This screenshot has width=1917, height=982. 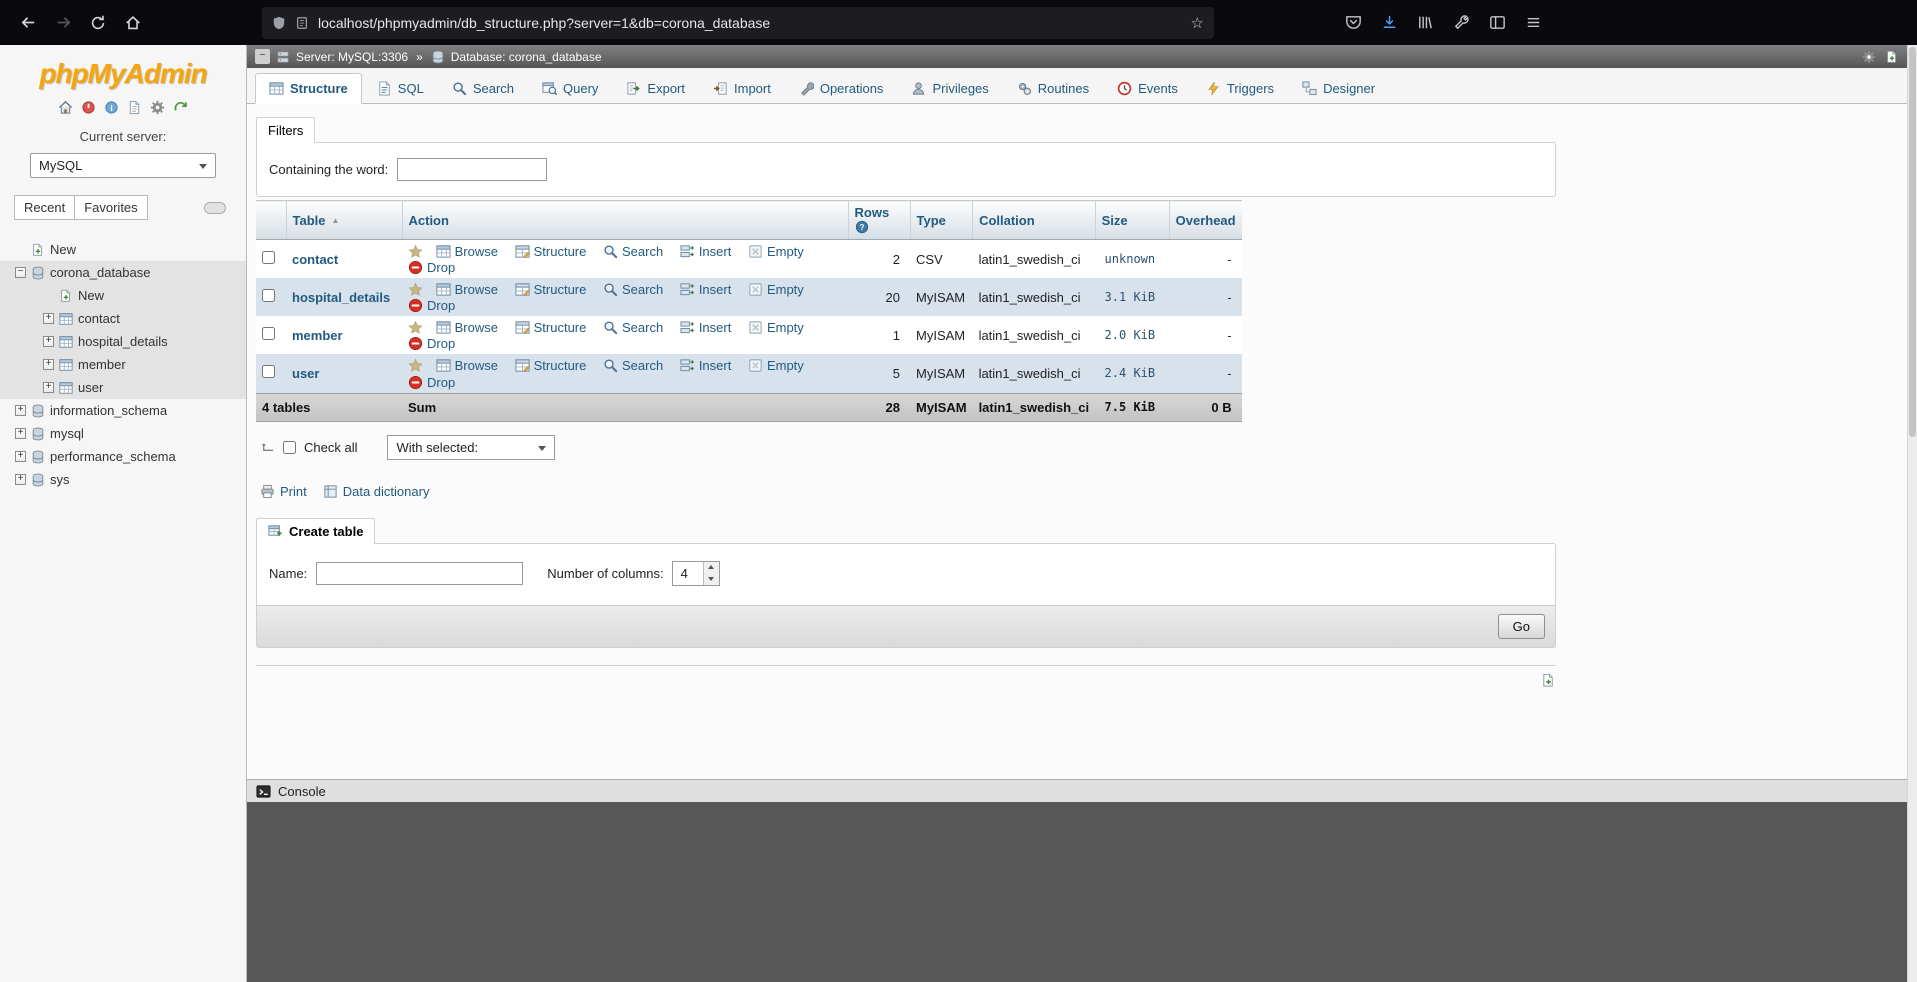 What do you see at coordinates (1389, 22) in the screenshot?
I see `download-icon` at bounding box center [1389, 22].